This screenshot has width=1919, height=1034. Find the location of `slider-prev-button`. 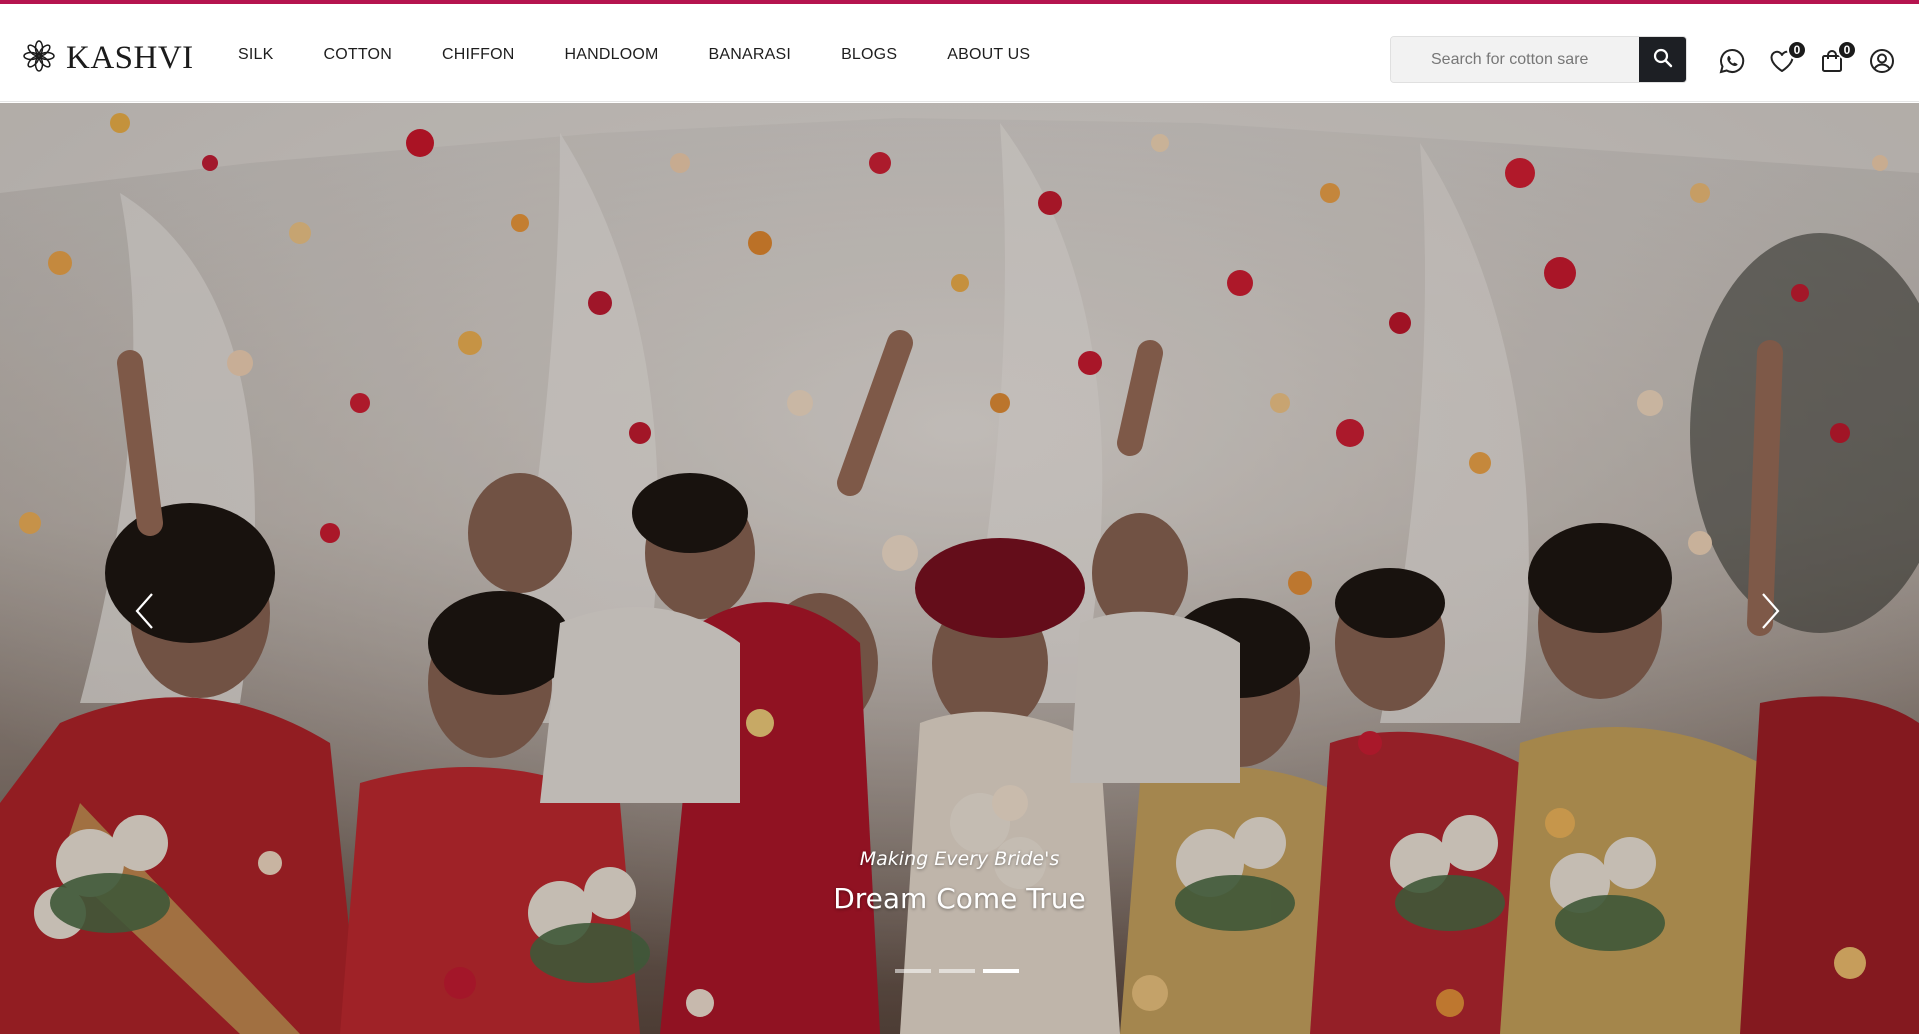

slider-prev-button is located at coordinates (144, 613).